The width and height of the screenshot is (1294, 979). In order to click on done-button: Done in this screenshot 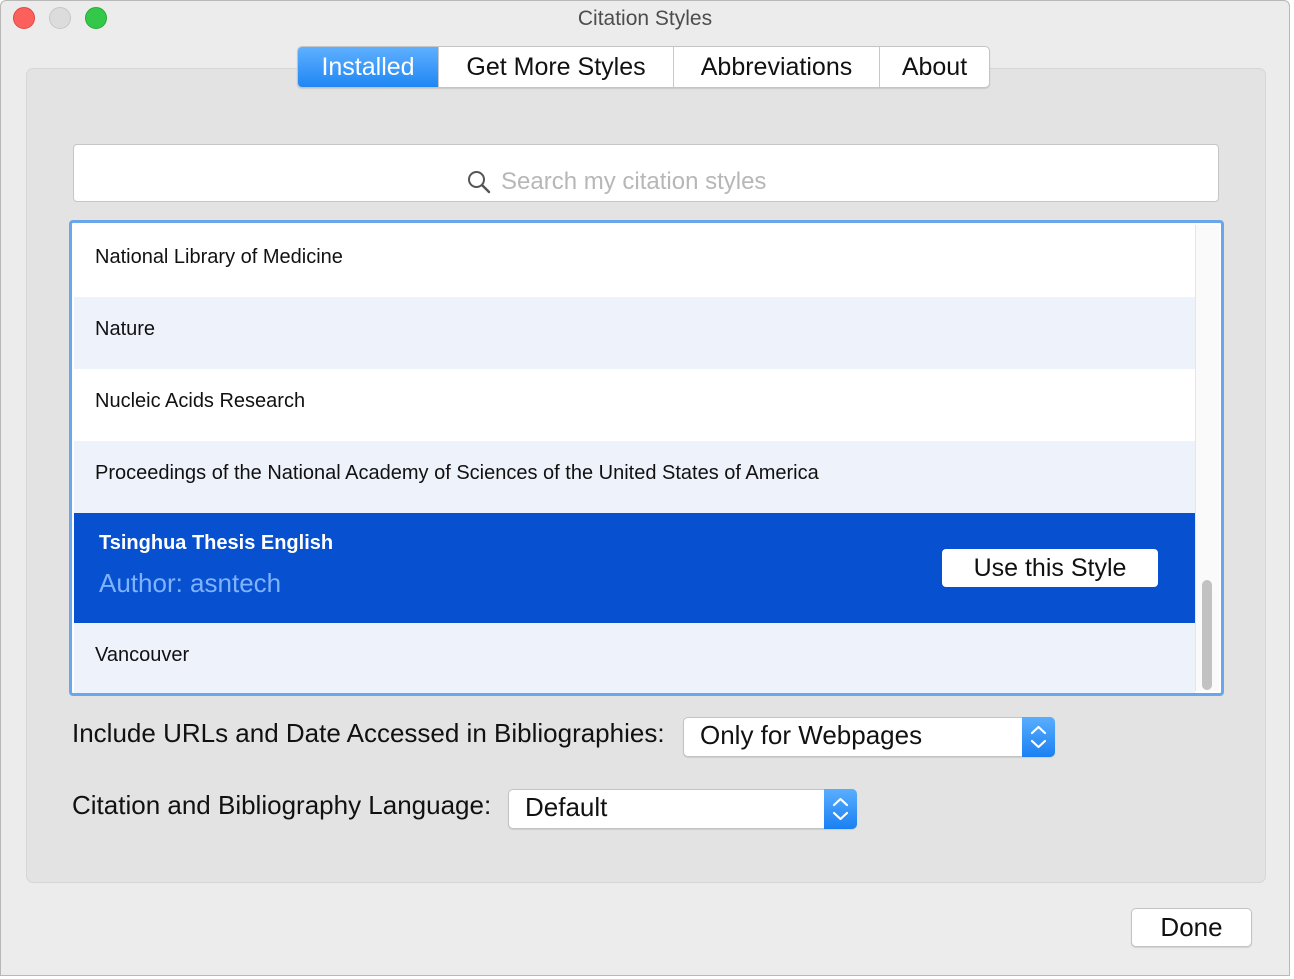, I will do `click(1191, 927)`.